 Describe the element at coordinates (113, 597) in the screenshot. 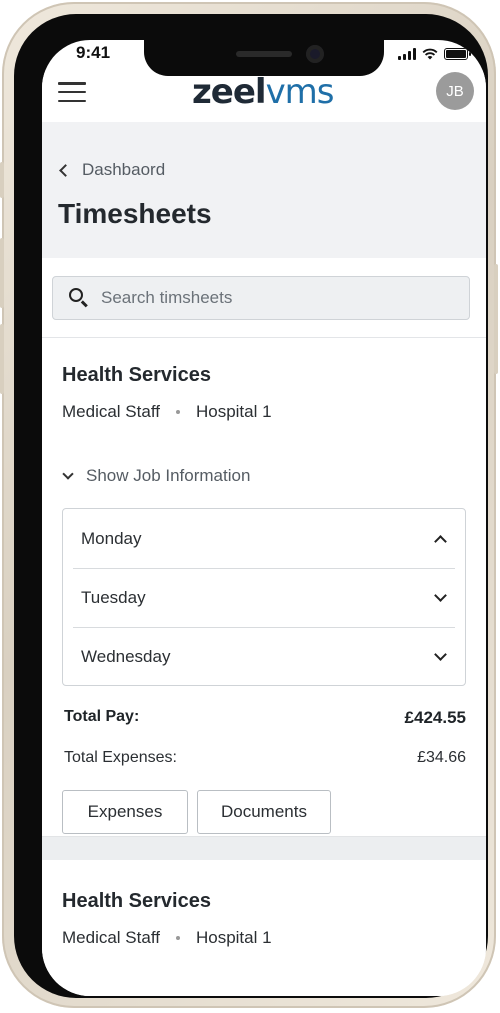

I see `day-label: Tuesday` at that location.